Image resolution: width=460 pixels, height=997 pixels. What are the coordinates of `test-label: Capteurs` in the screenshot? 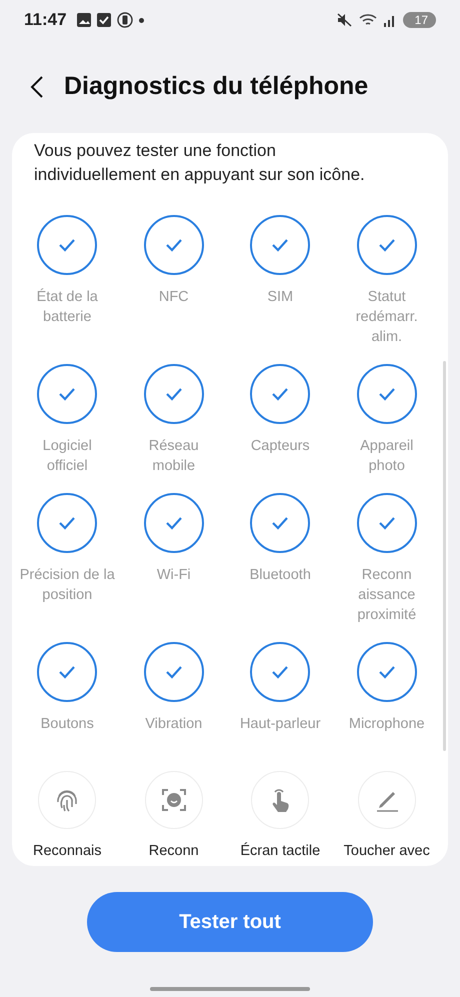 It's located at (280, 446).